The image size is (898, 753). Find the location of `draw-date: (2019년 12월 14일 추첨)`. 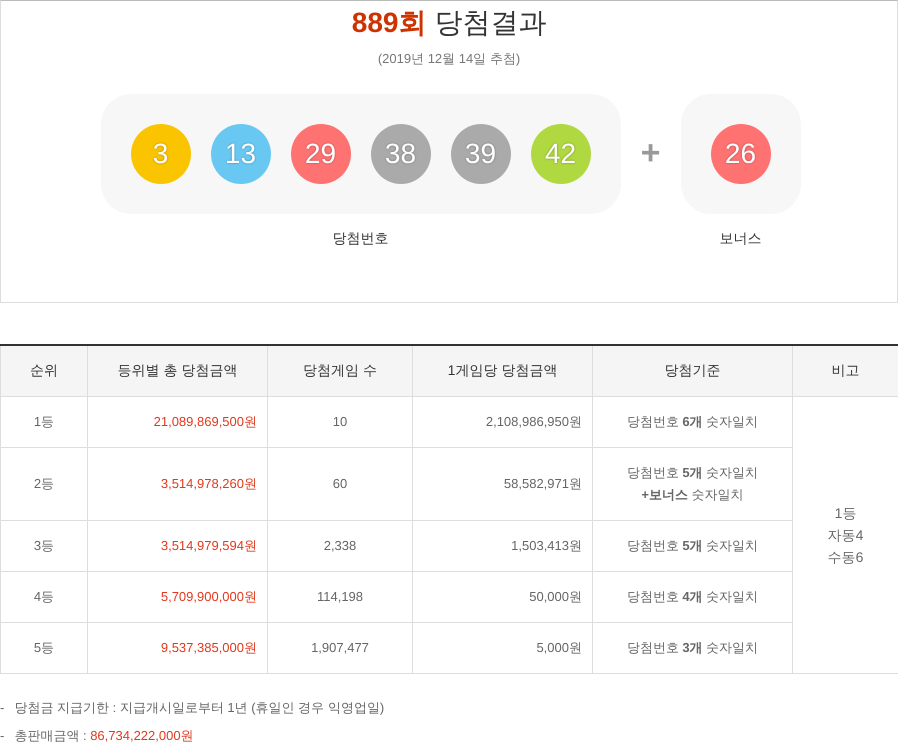

draw-date: (2019년 12월 14일 추첨) is located at coordinates (449, 59).